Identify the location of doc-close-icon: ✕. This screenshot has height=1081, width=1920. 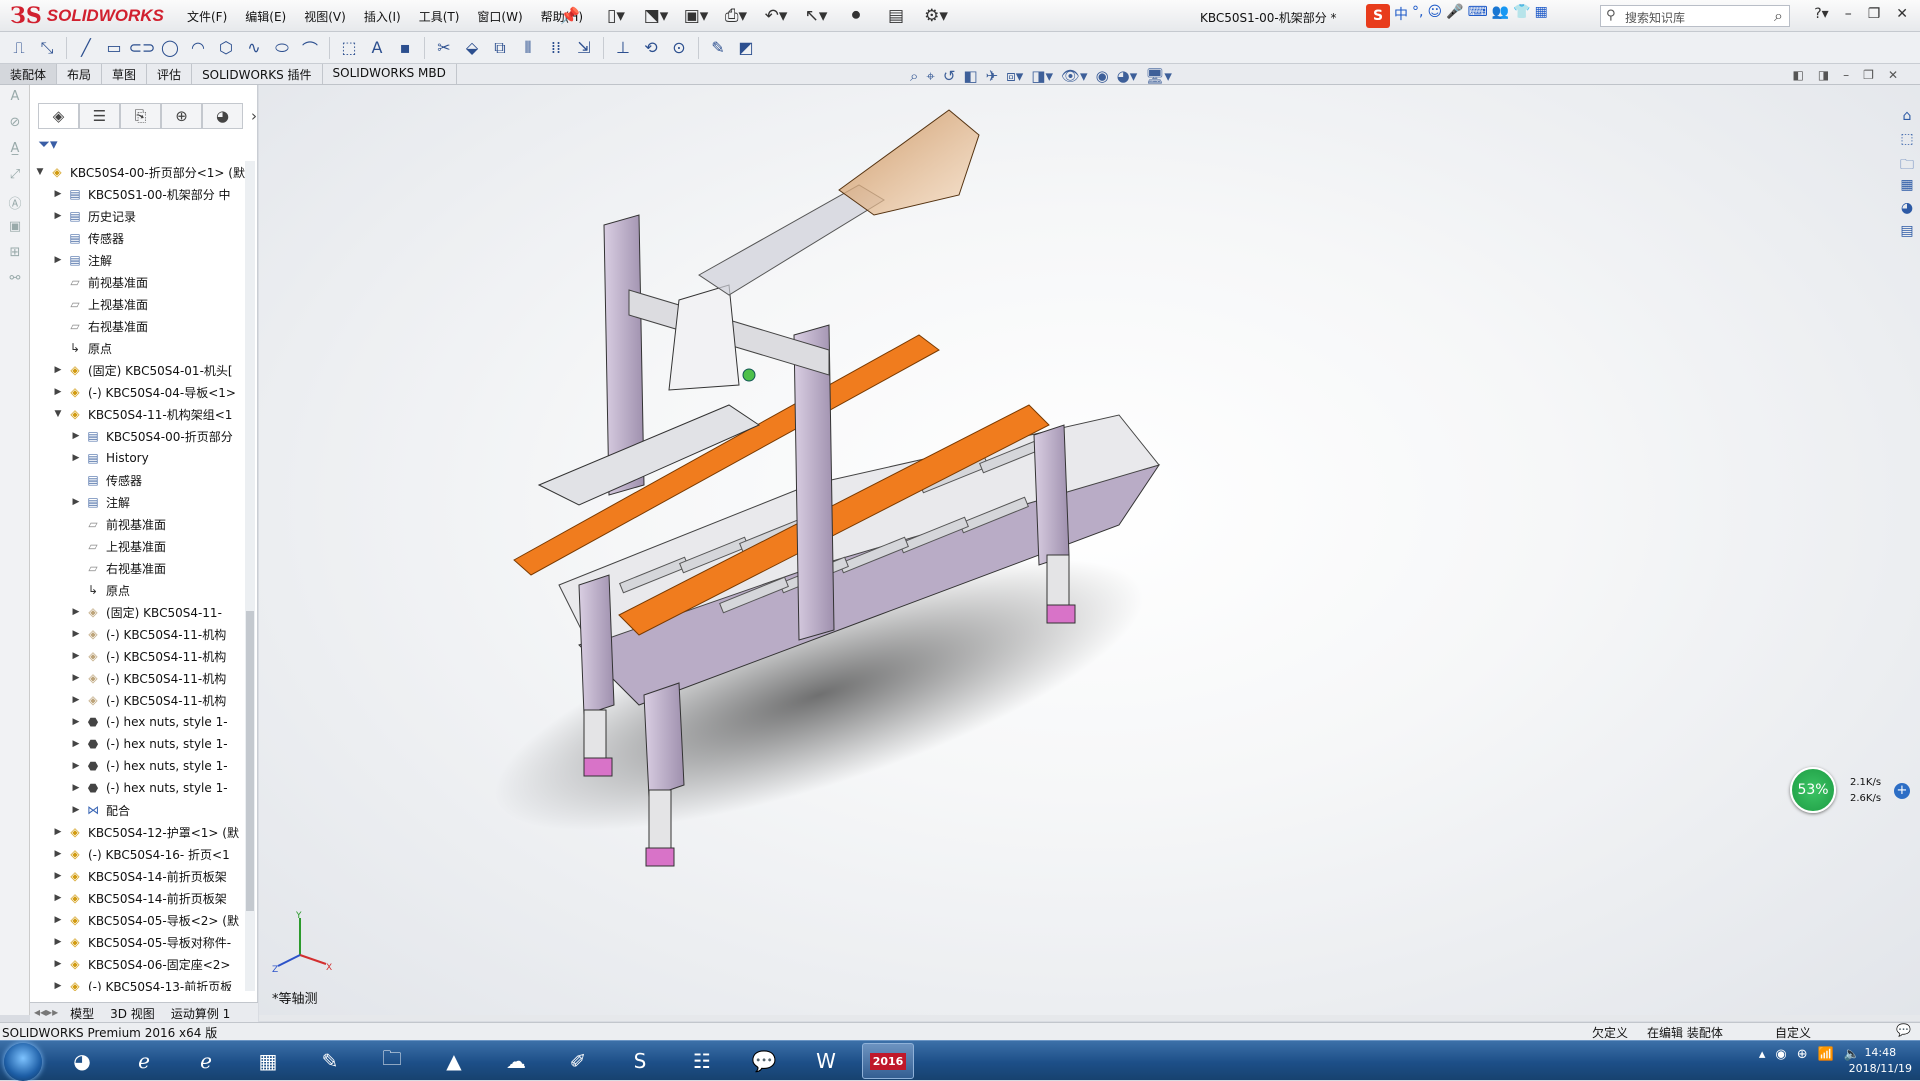
(1893, 75).